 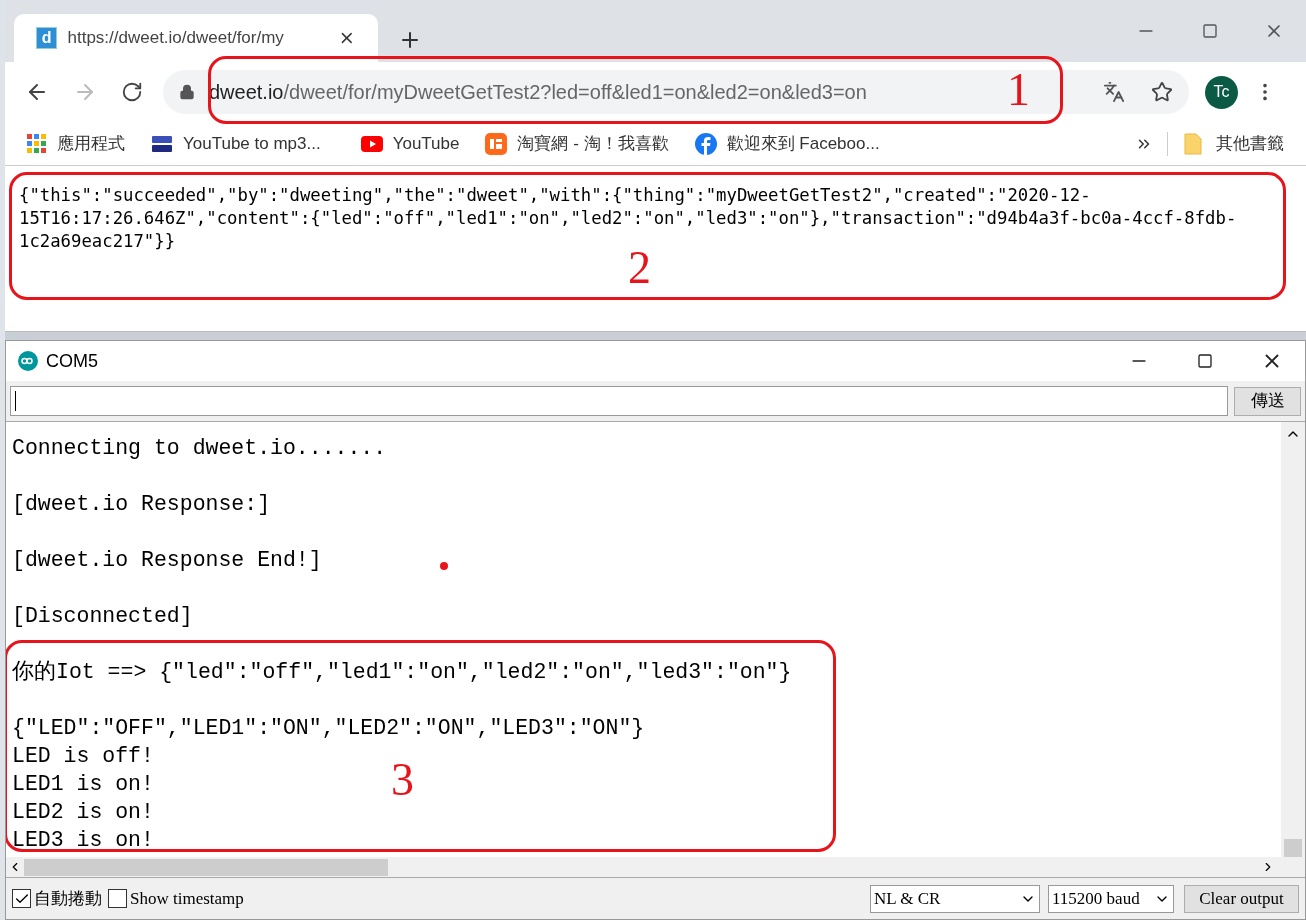 What do you see at coordinates (37, 143) in the screenshot?
I see `apps-grid-icon` at bounding box center [37, 143].